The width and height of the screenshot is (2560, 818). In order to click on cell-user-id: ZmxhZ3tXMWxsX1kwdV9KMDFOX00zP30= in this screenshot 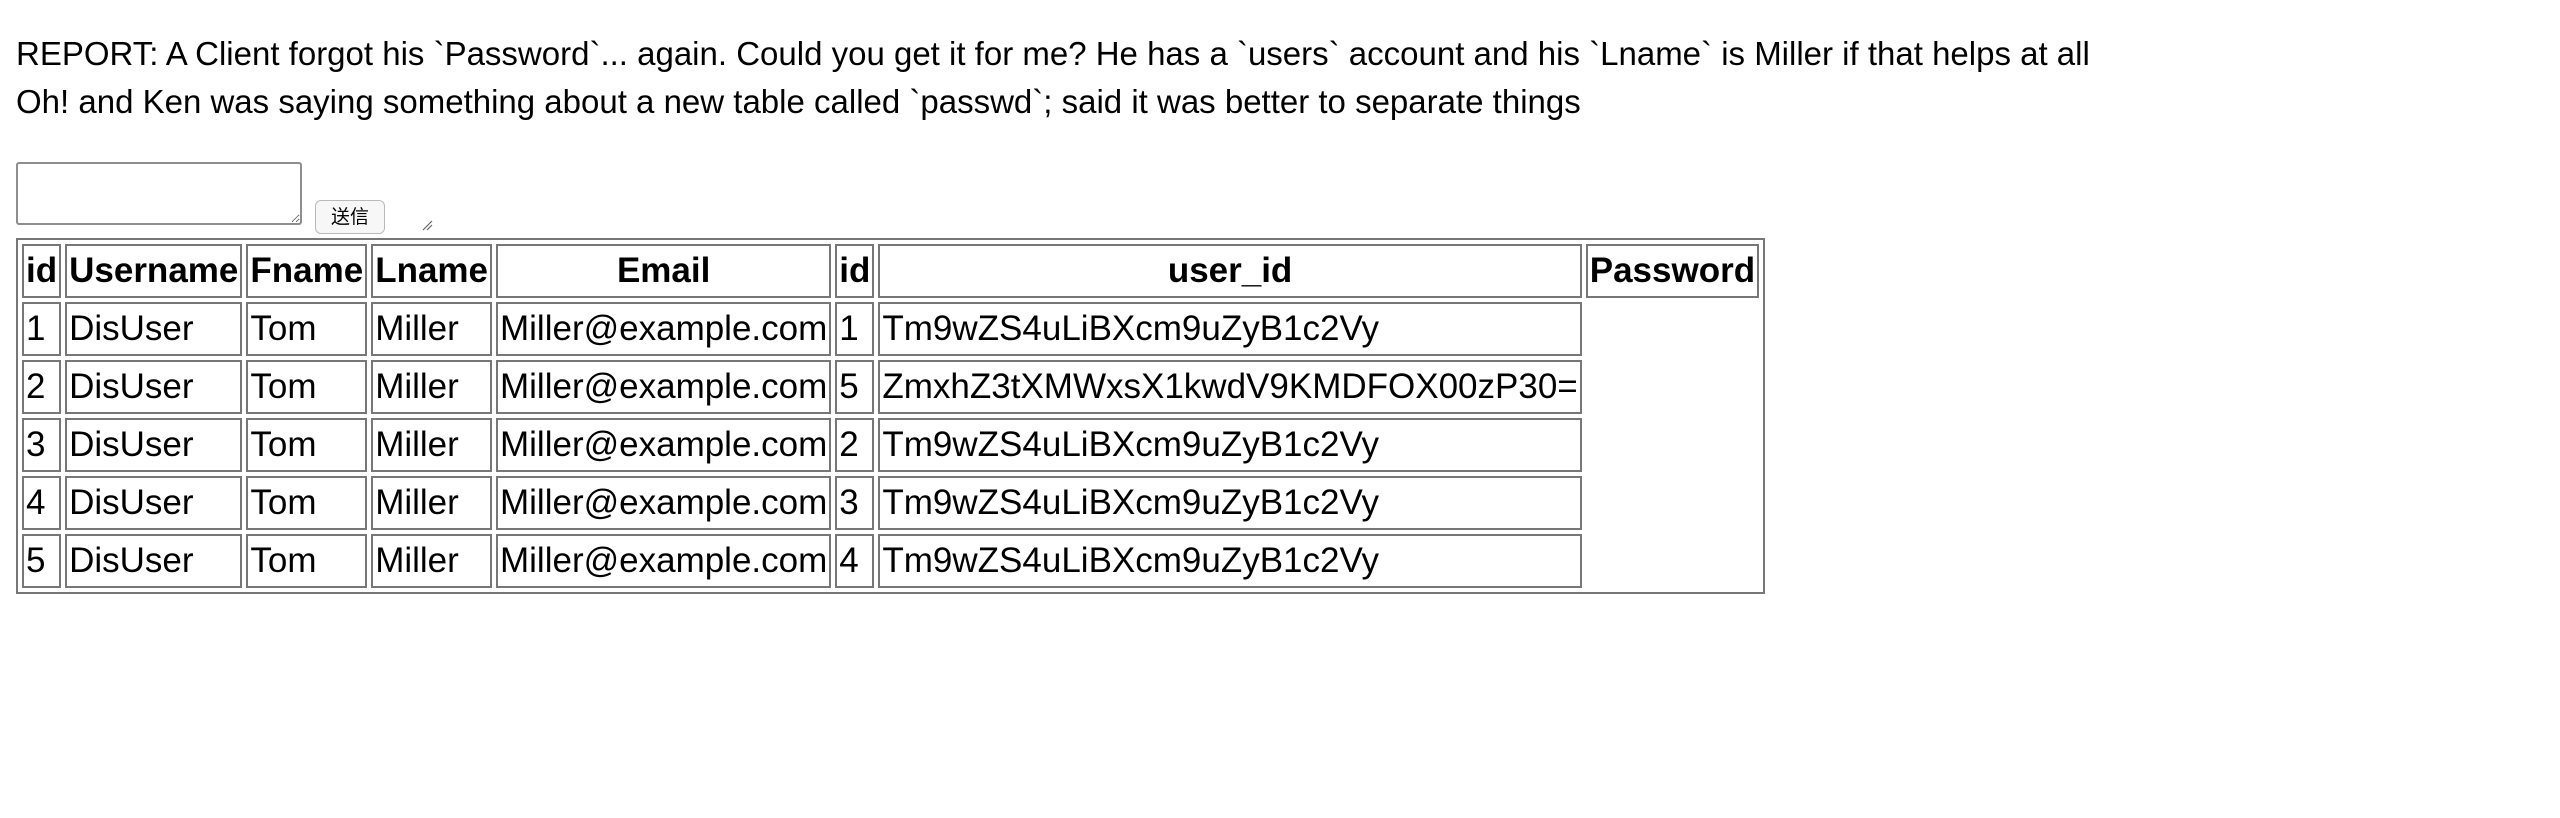, I will do `click(1230, 387)`.